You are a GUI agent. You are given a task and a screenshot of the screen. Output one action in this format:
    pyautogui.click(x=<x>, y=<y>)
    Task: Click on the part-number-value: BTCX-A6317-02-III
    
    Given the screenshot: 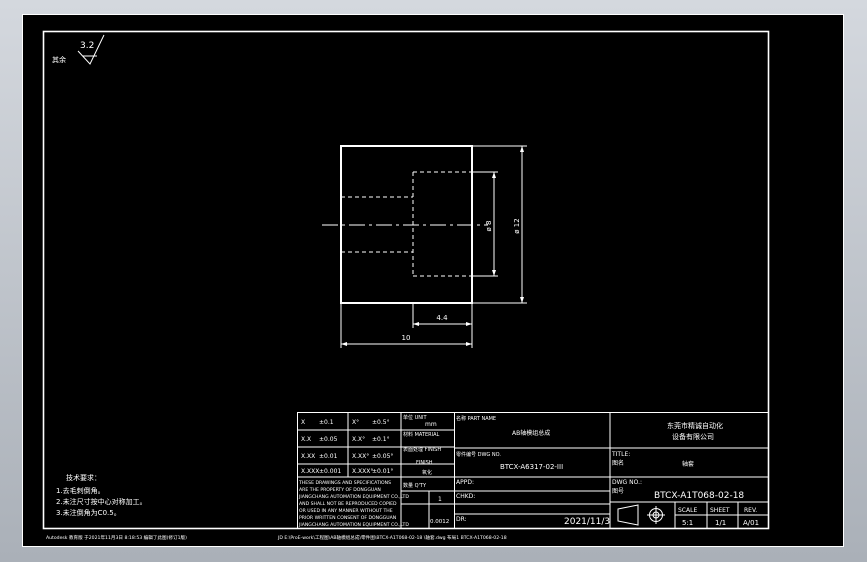 What is the action you would take?
    pyautogui.click(x=531, y=467)
    